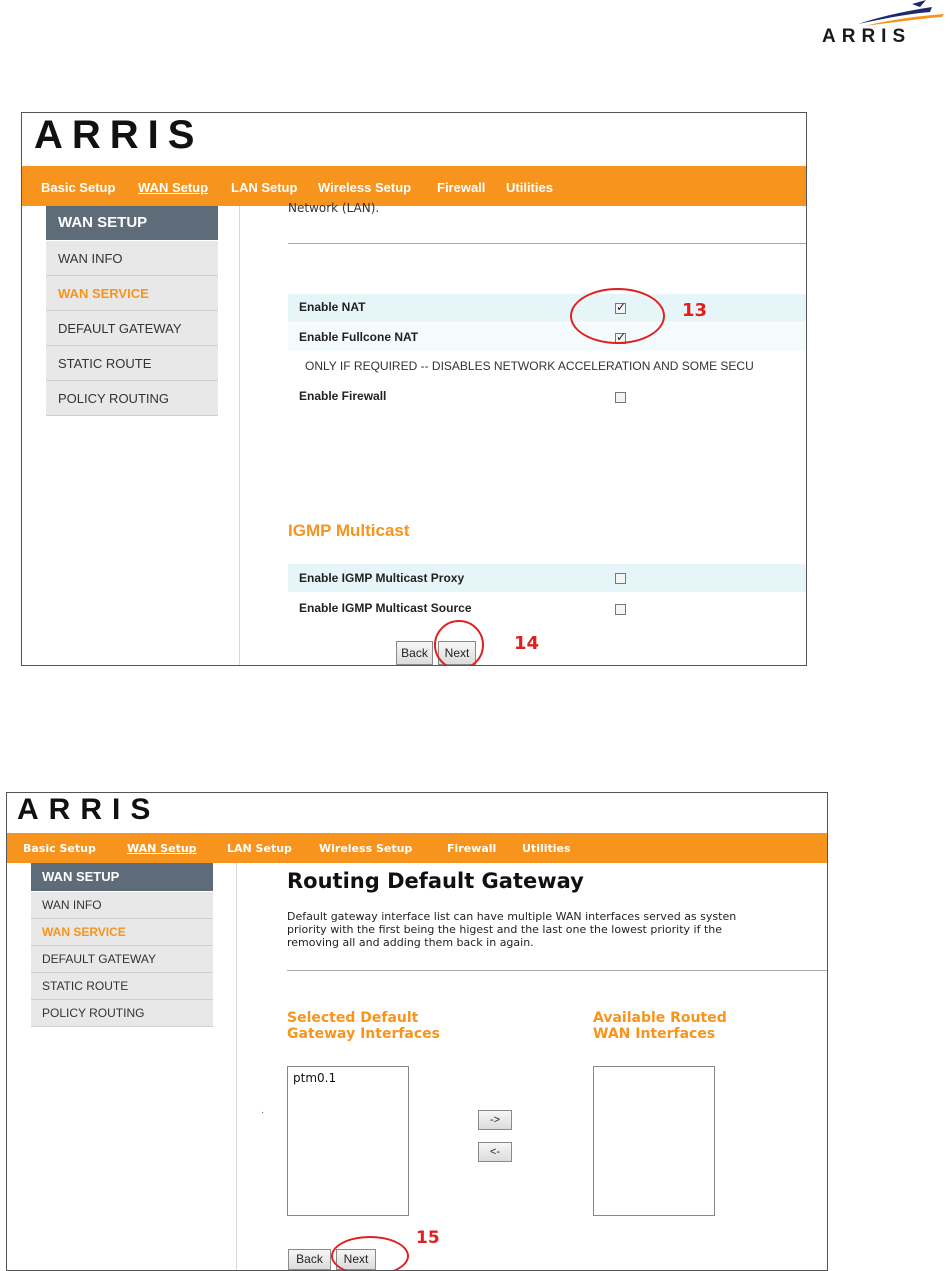  I want to click on annotation-label-15: 15, so click(428, 1238).